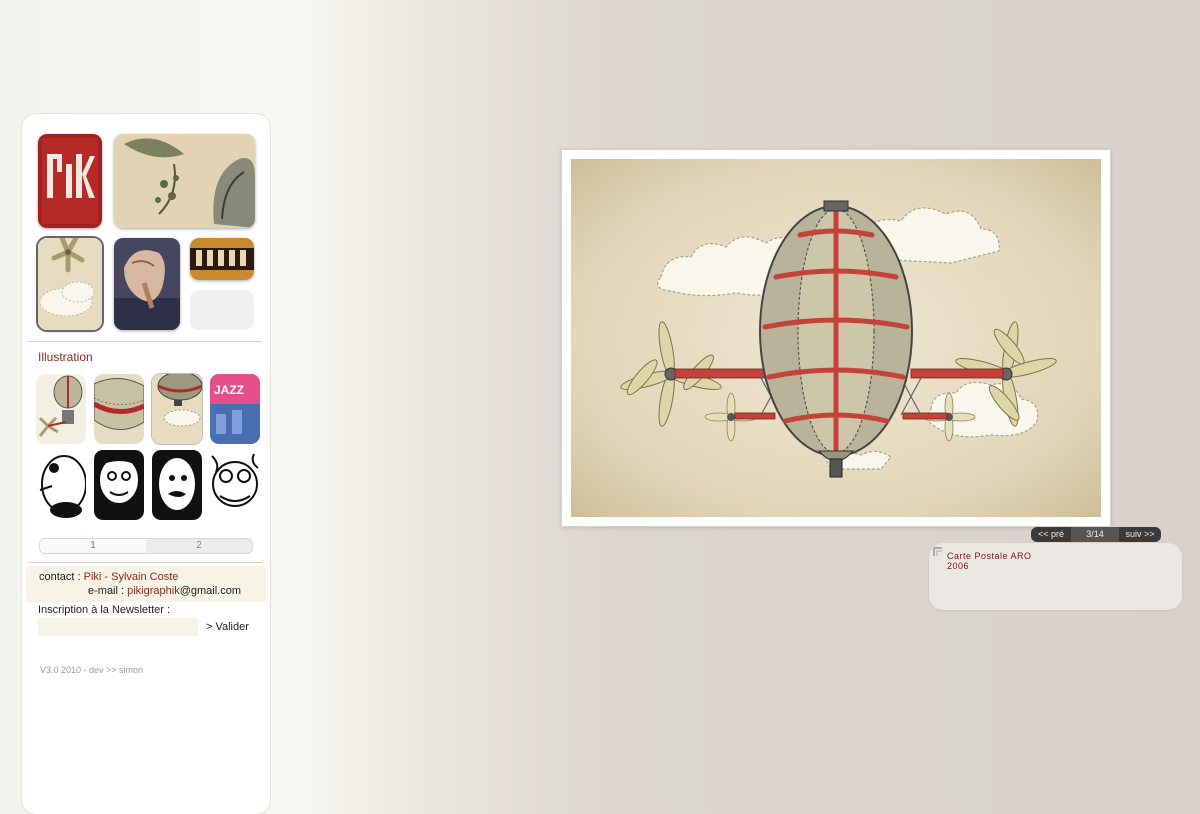  I want to click on category-thumb-photo, so click(147, 284).